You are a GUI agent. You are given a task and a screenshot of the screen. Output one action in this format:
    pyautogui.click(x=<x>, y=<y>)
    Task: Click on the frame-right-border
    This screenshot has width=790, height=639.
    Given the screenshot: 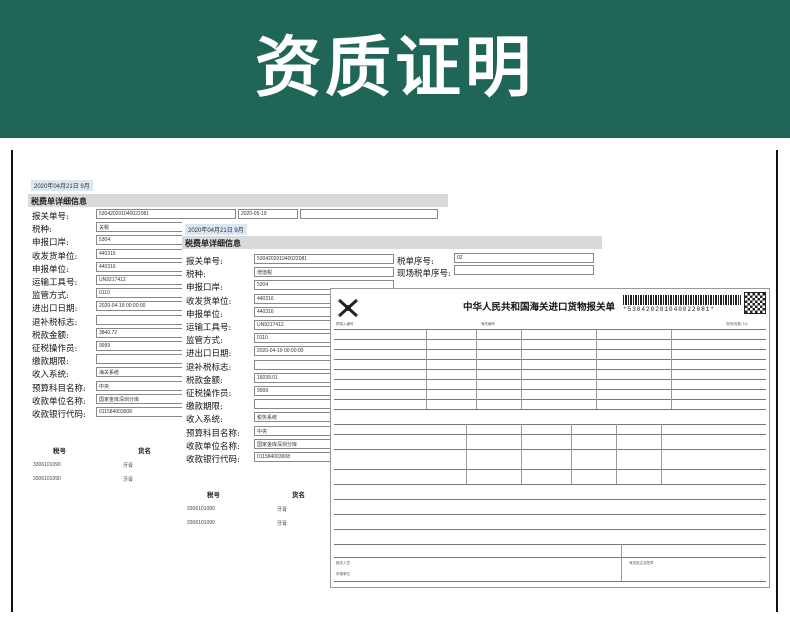 What is the action you would take?
    pyautogui.click(x=777, y=381)
    